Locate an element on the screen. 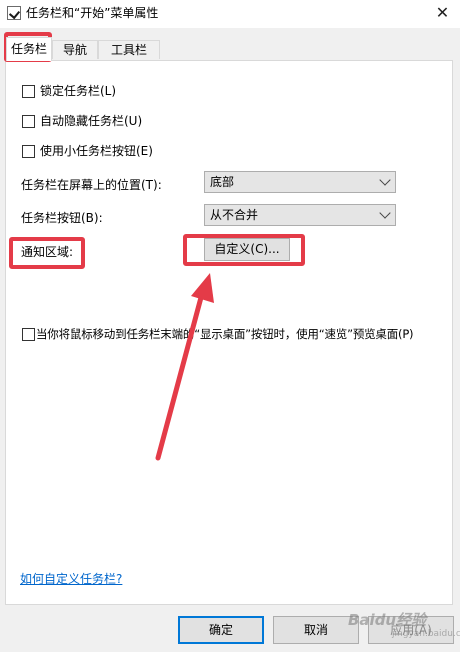 The width and height of the screenshot is (460, 652). annotation-arrow is located at coordinates (184, 367).